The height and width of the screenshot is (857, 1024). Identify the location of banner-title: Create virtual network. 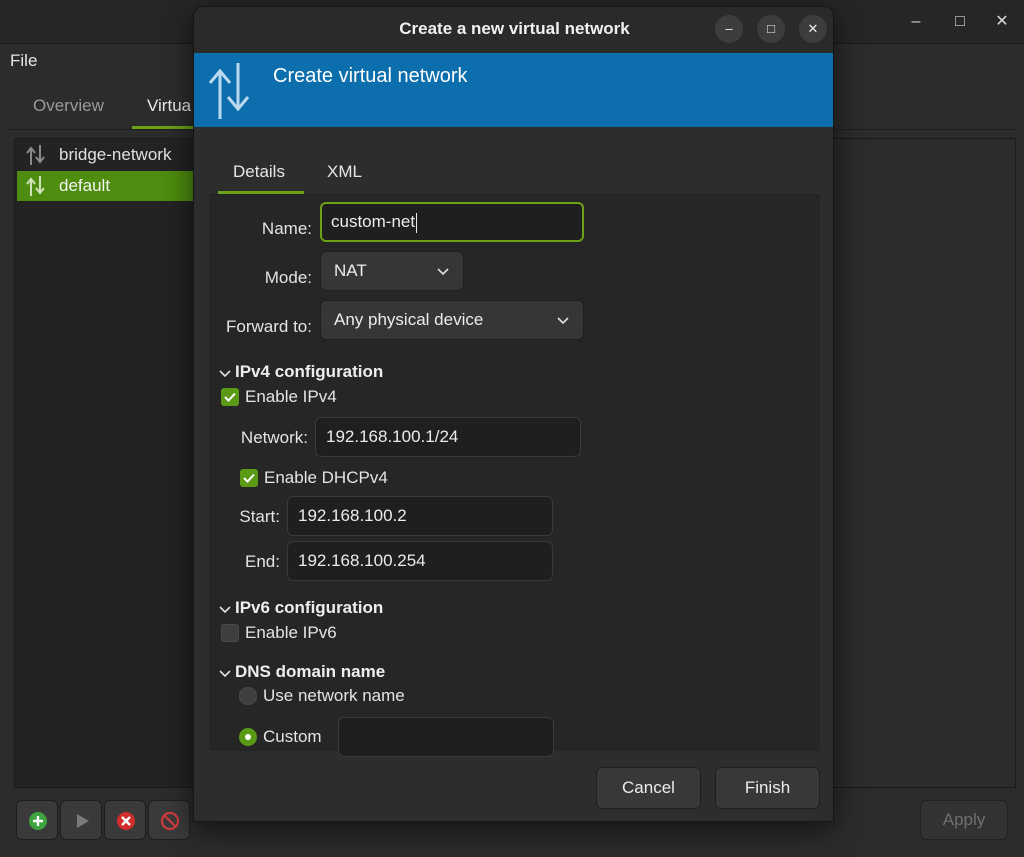
(370, 76).